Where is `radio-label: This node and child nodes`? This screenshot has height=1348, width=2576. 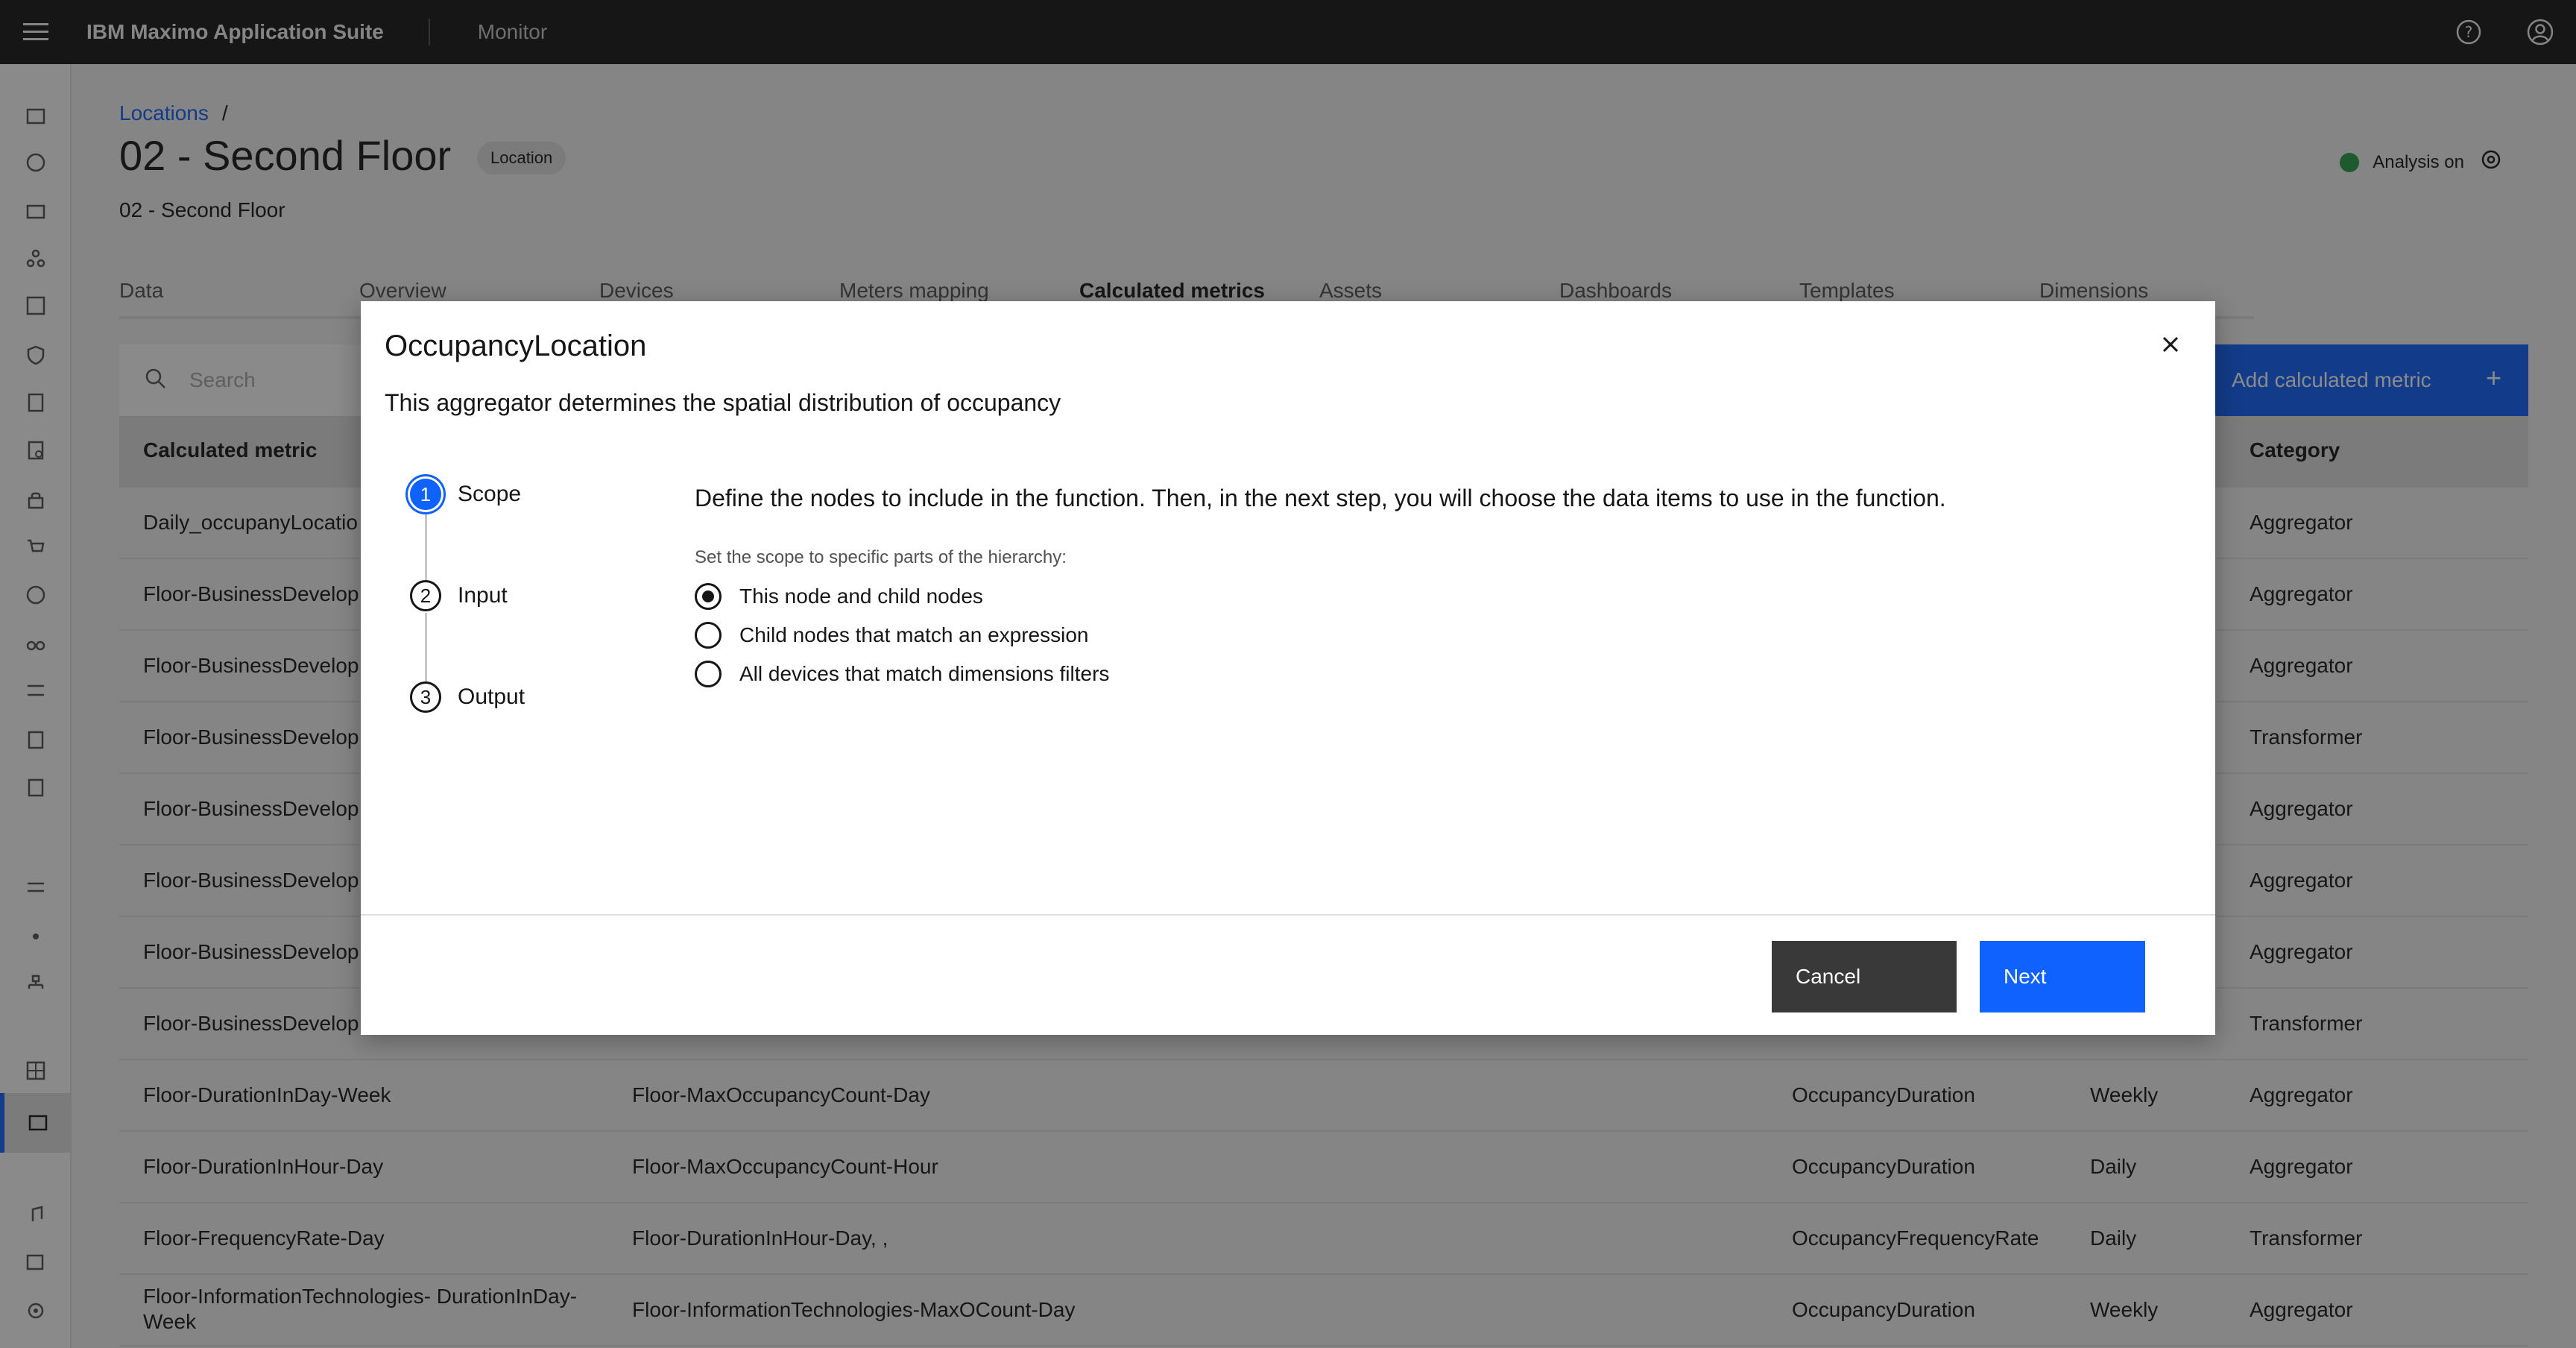
radio-label: This node and child nodes is located at coordinates (861, 596).